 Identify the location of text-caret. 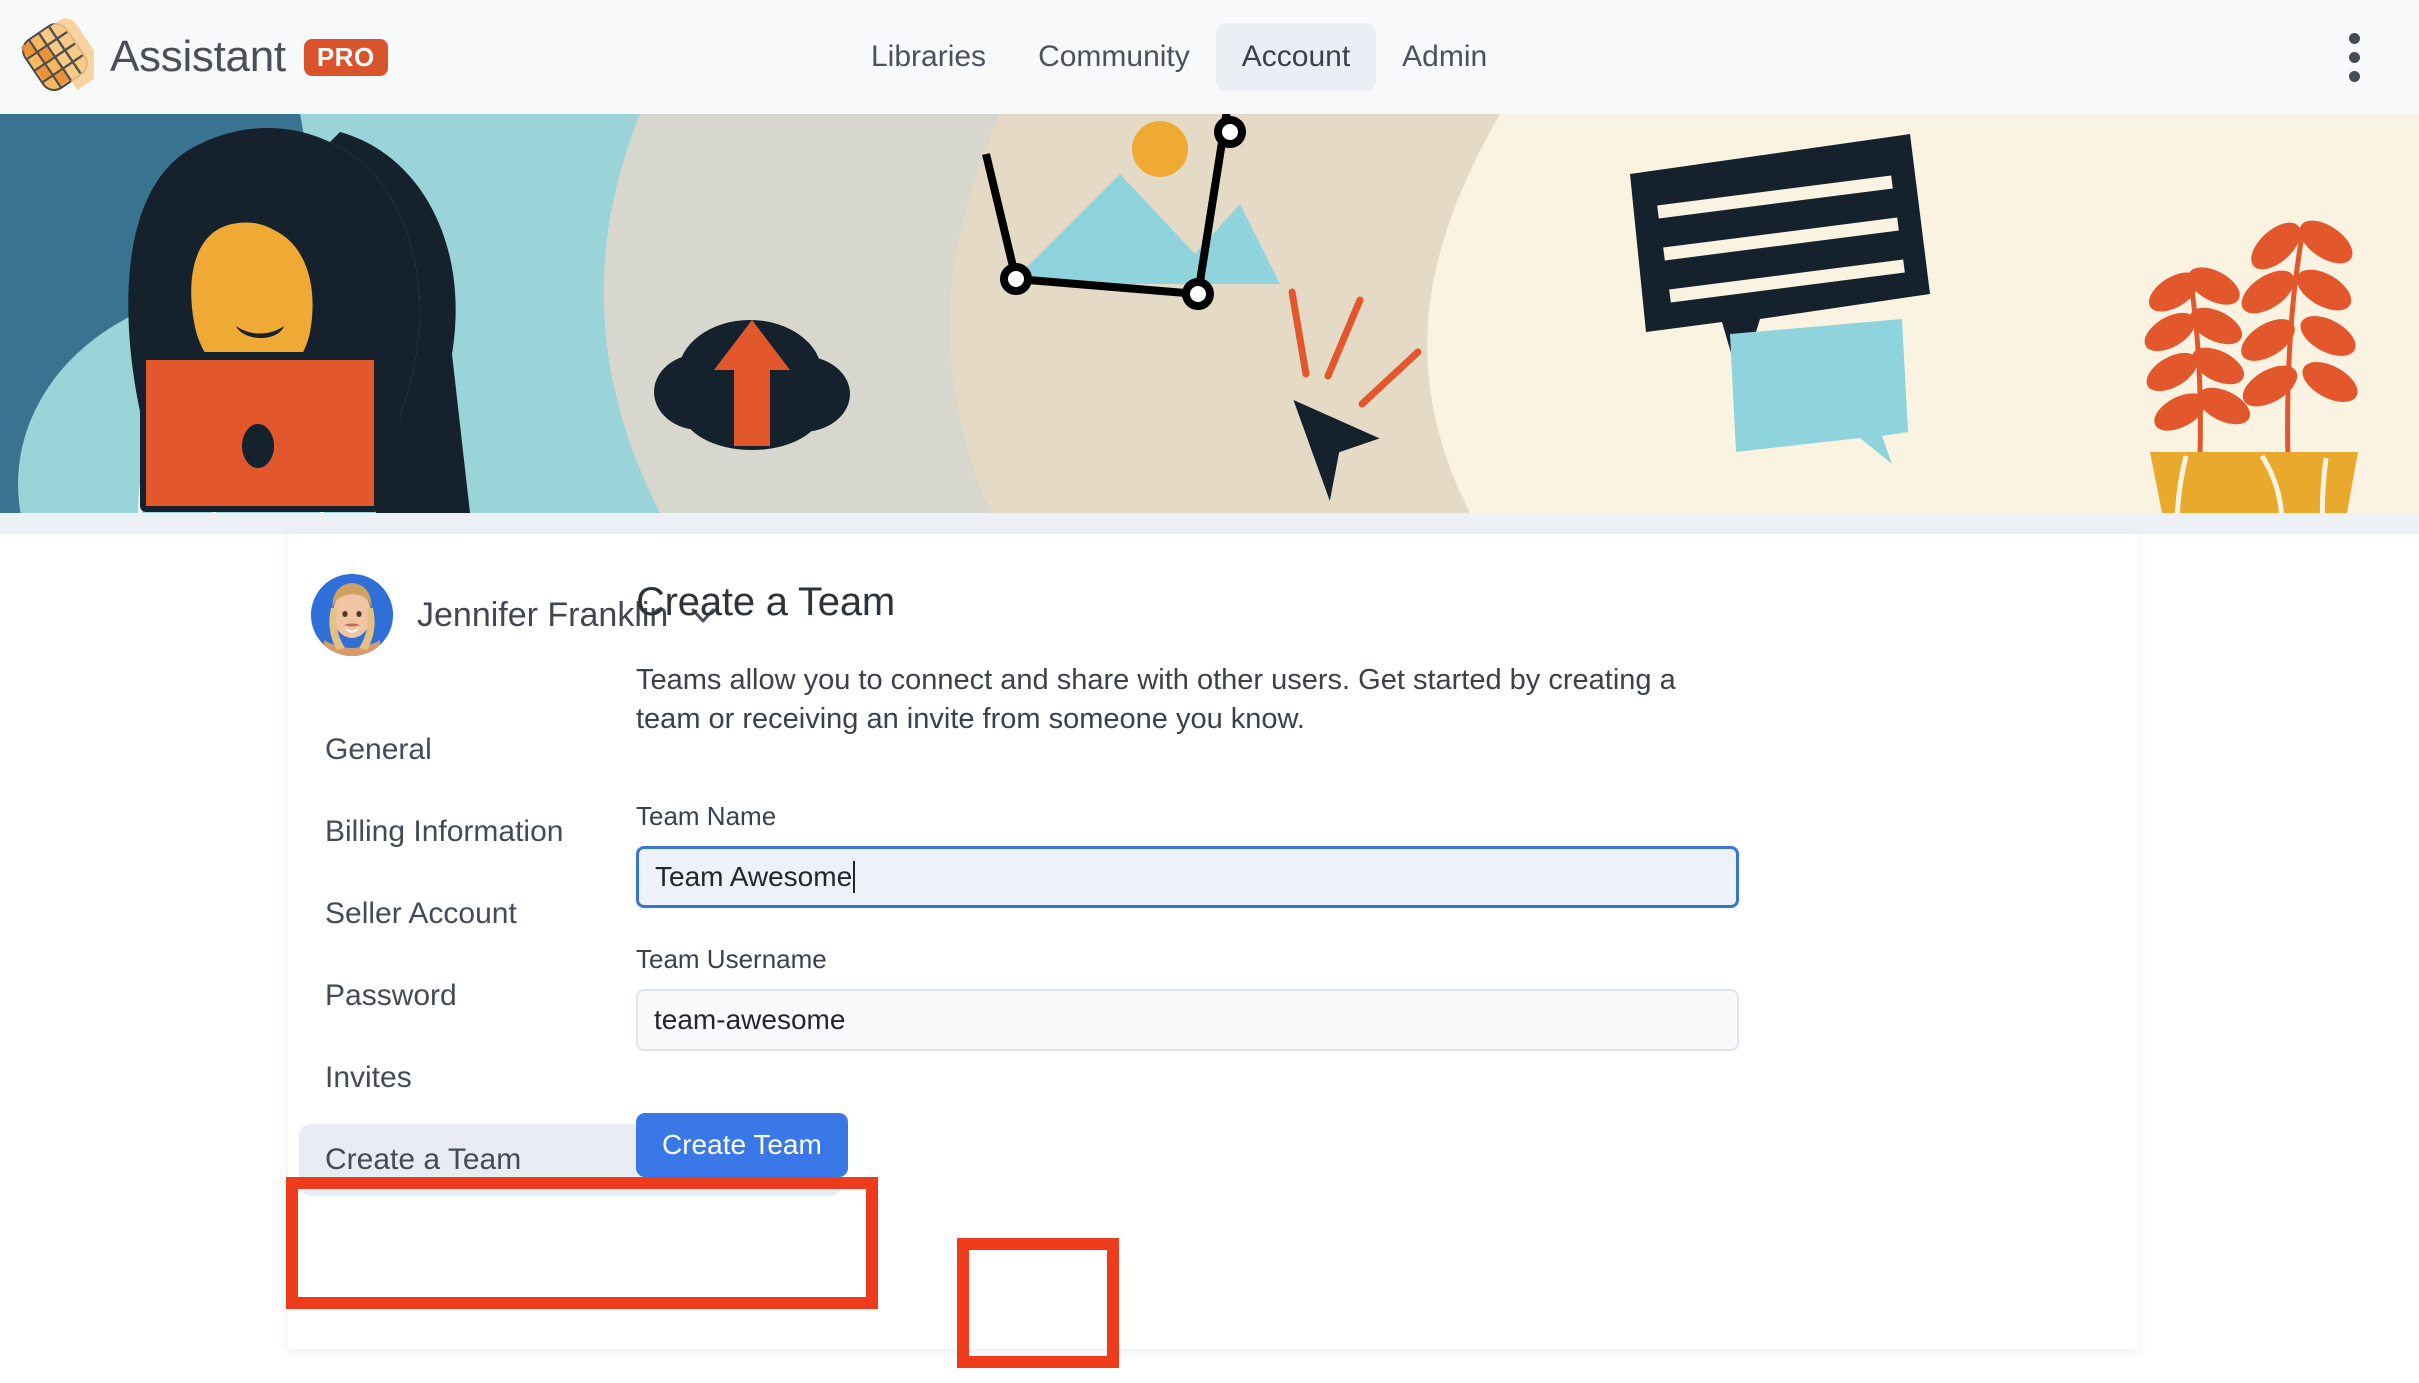
(854, 876).